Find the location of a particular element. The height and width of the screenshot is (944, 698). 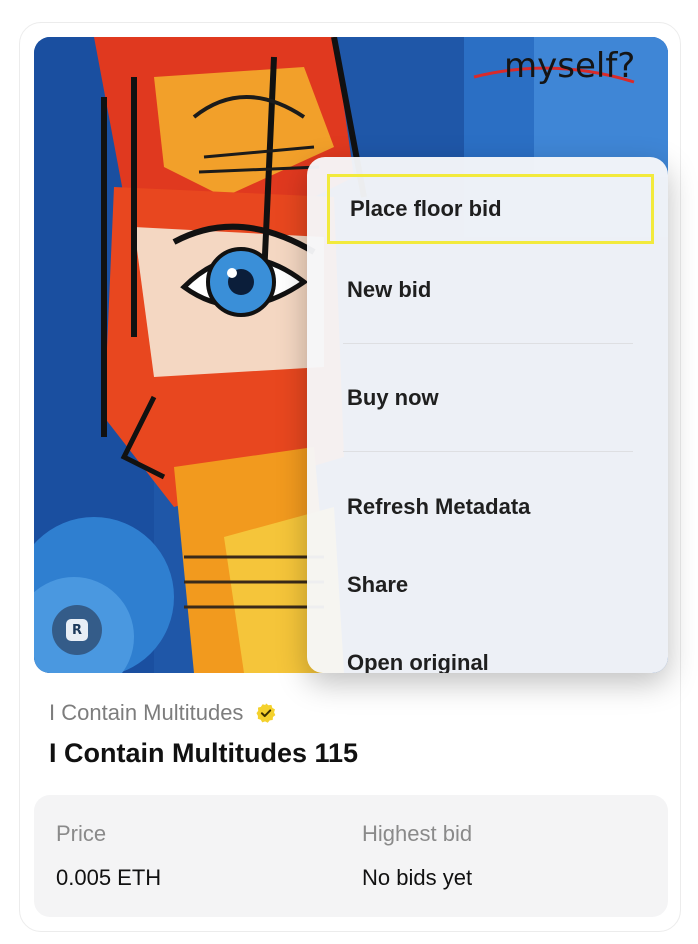

collection-row: I Contain Multitudes is located at coordinates (163, 713).